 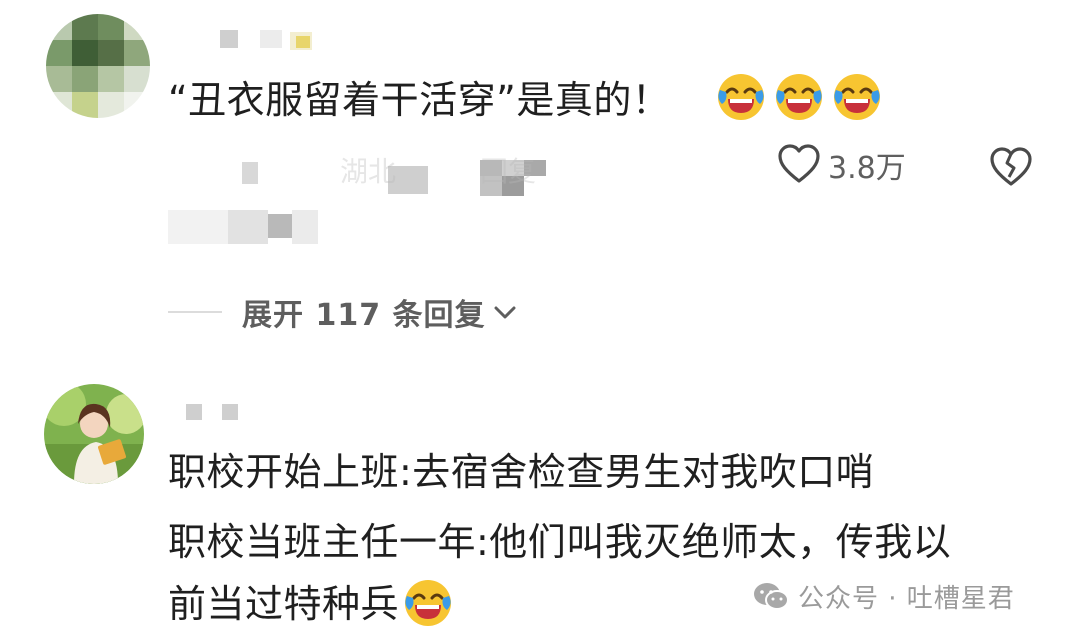 I want to click on like-count: 3.8万, so click(x=867, y=168).